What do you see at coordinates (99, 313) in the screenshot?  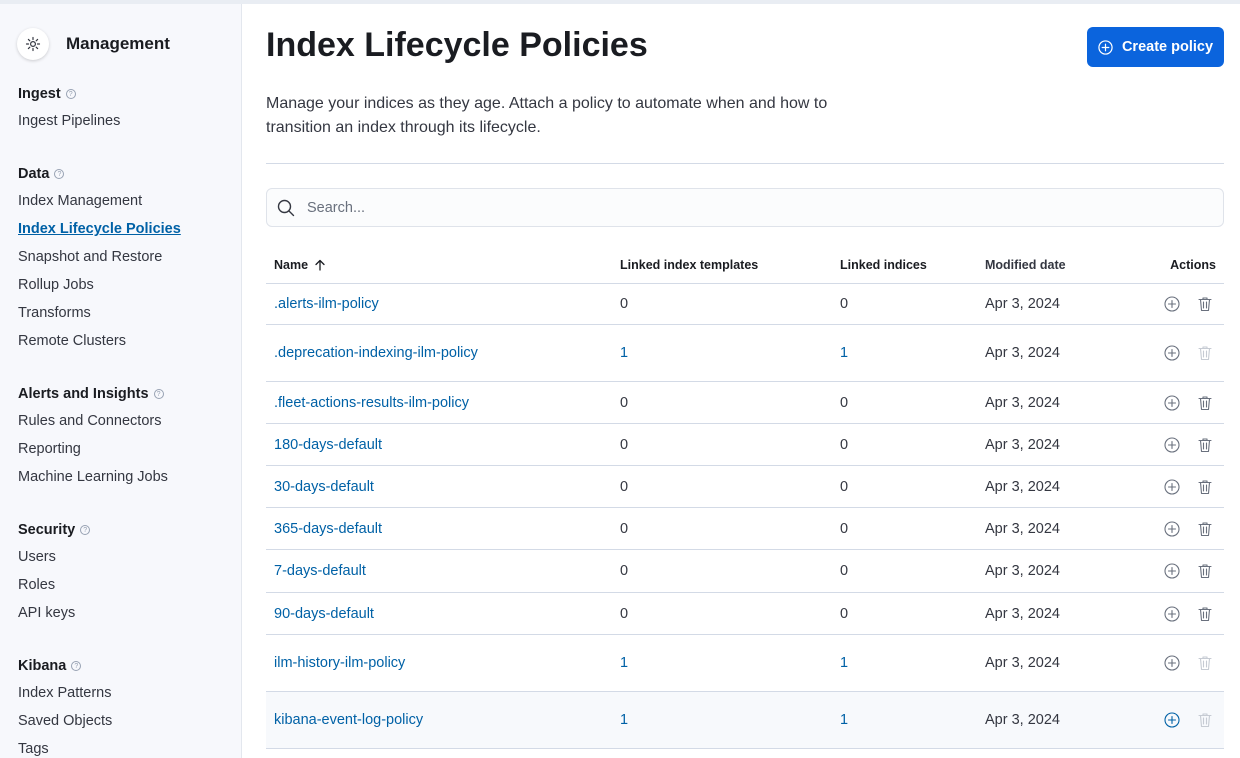 I see `sidebar-item-transforms: Transforms` at bounding box center [99, 313].